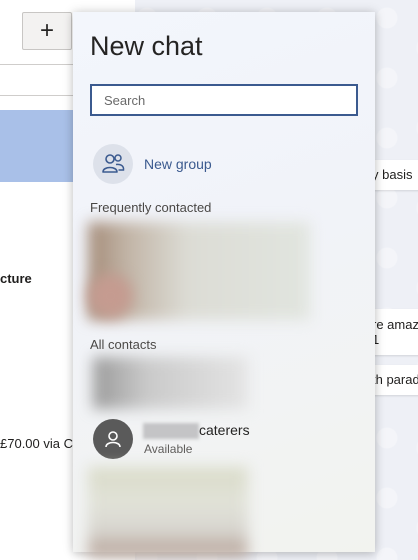  Describe the element at coordinates (146, 46) in the screenshot. I see `panel-title: New chat` at that location.